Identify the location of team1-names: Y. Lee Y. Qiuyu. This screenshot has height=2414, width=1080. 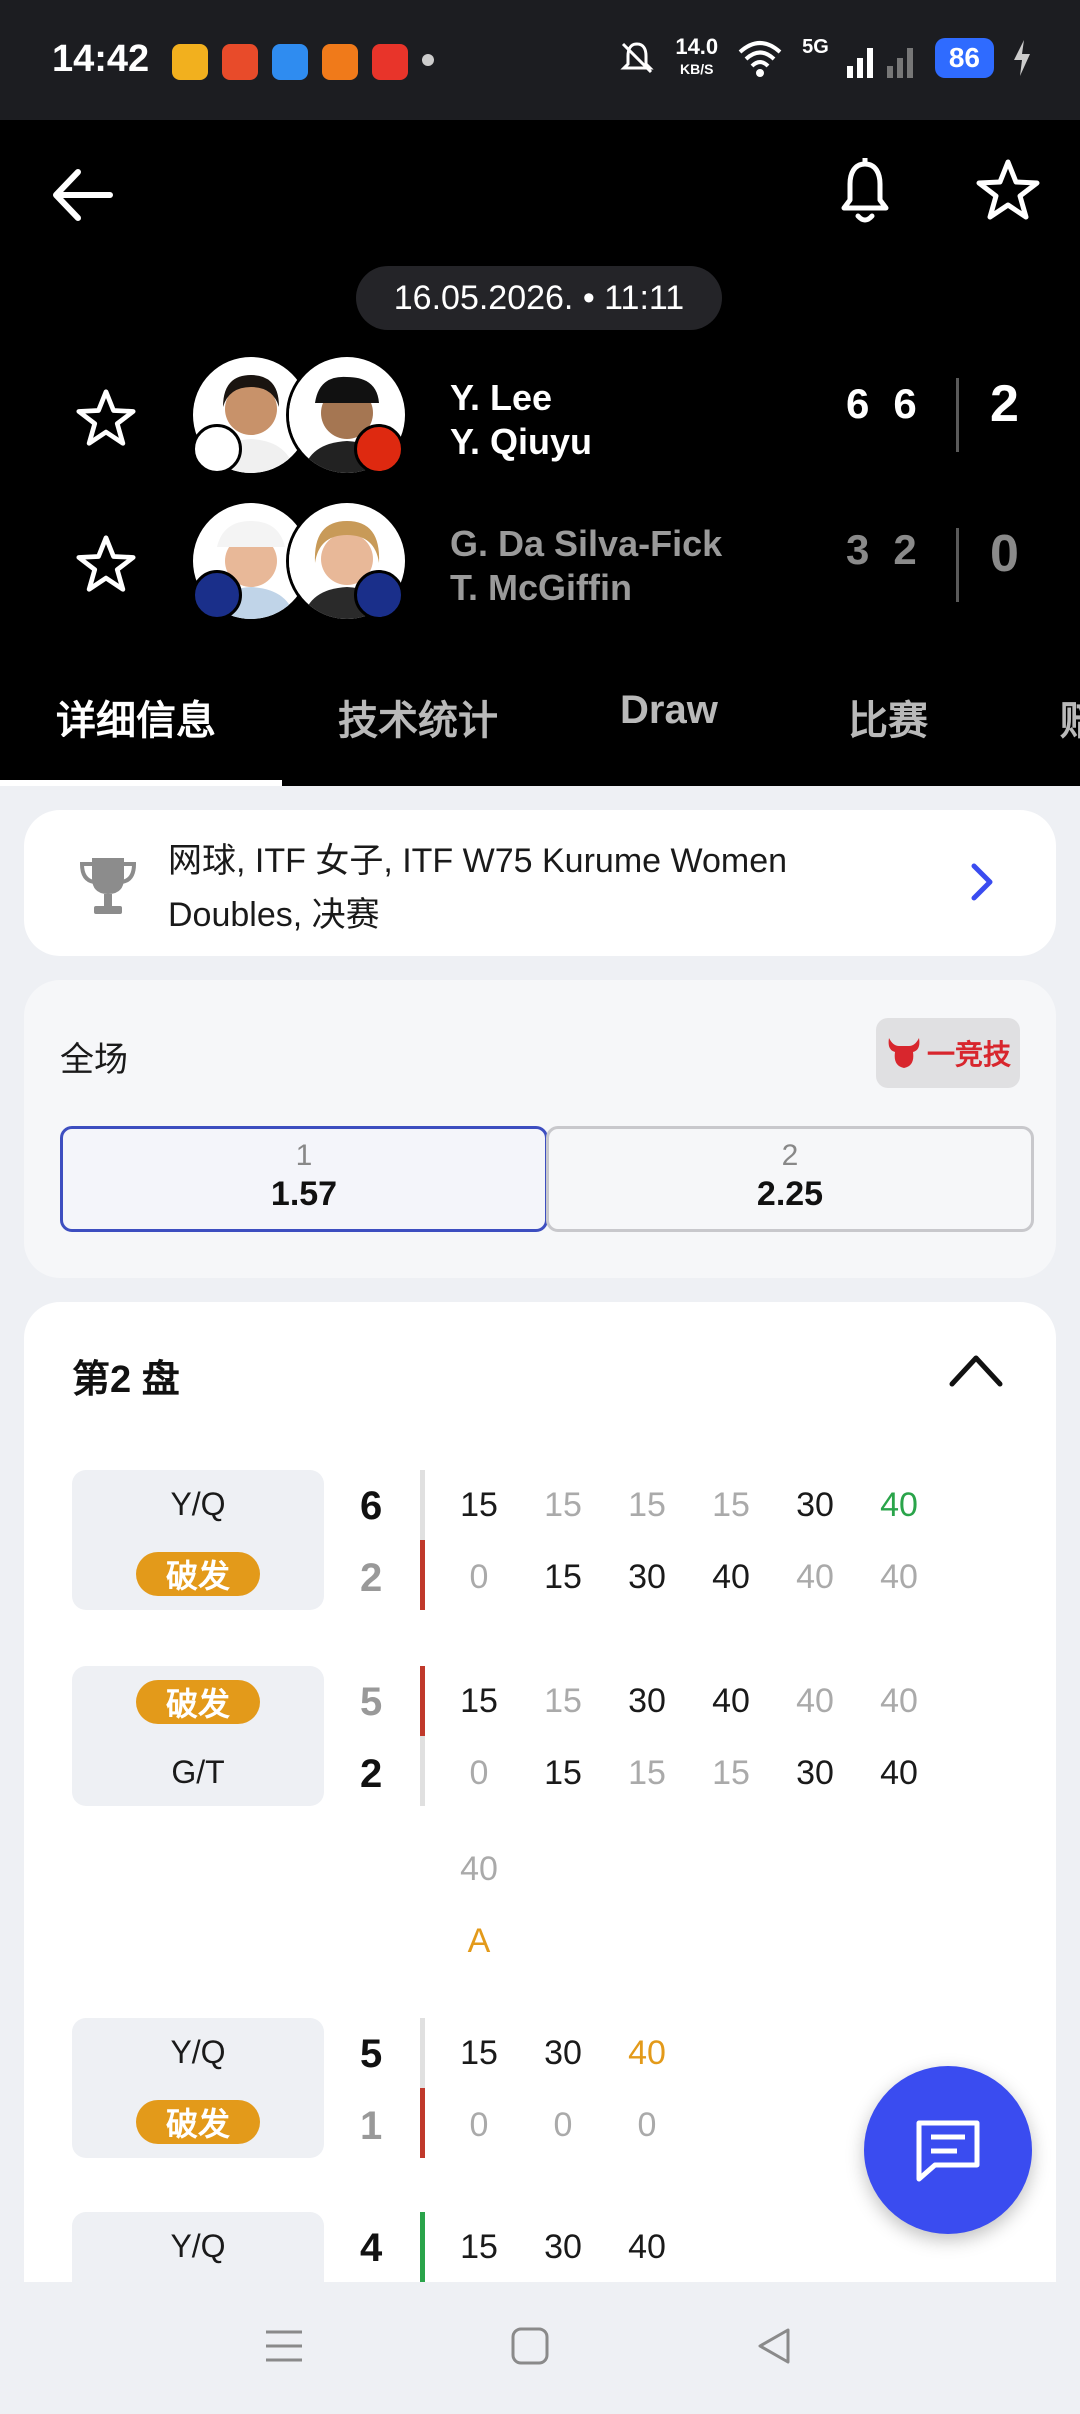
(521, 420).